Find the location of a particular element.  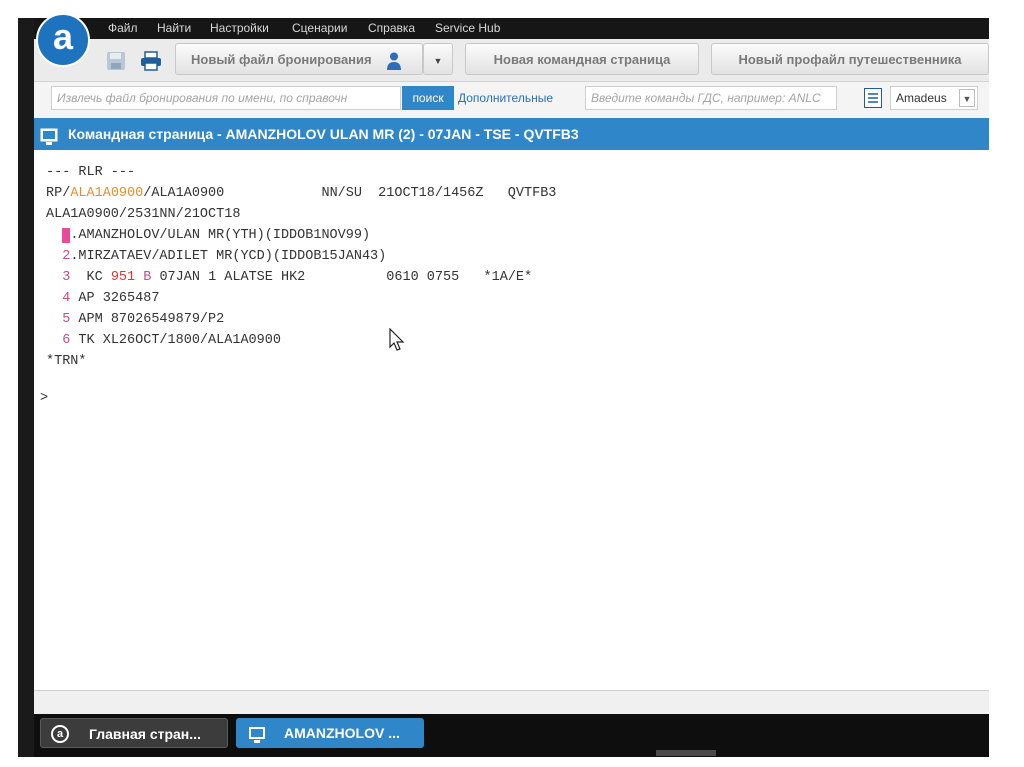

gds-system-select: Amadeus ▼ is located at coordinates (934, 98).